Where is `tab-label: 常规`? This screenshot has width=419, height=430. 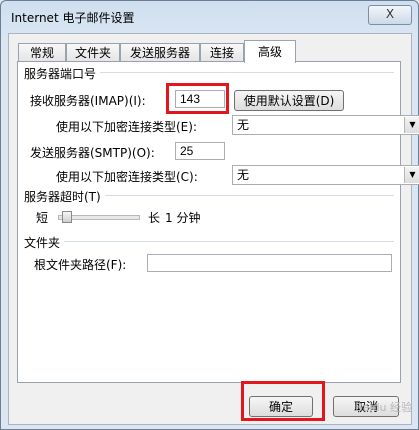 tab-label: 常规 is located at coordinates (41, 53).